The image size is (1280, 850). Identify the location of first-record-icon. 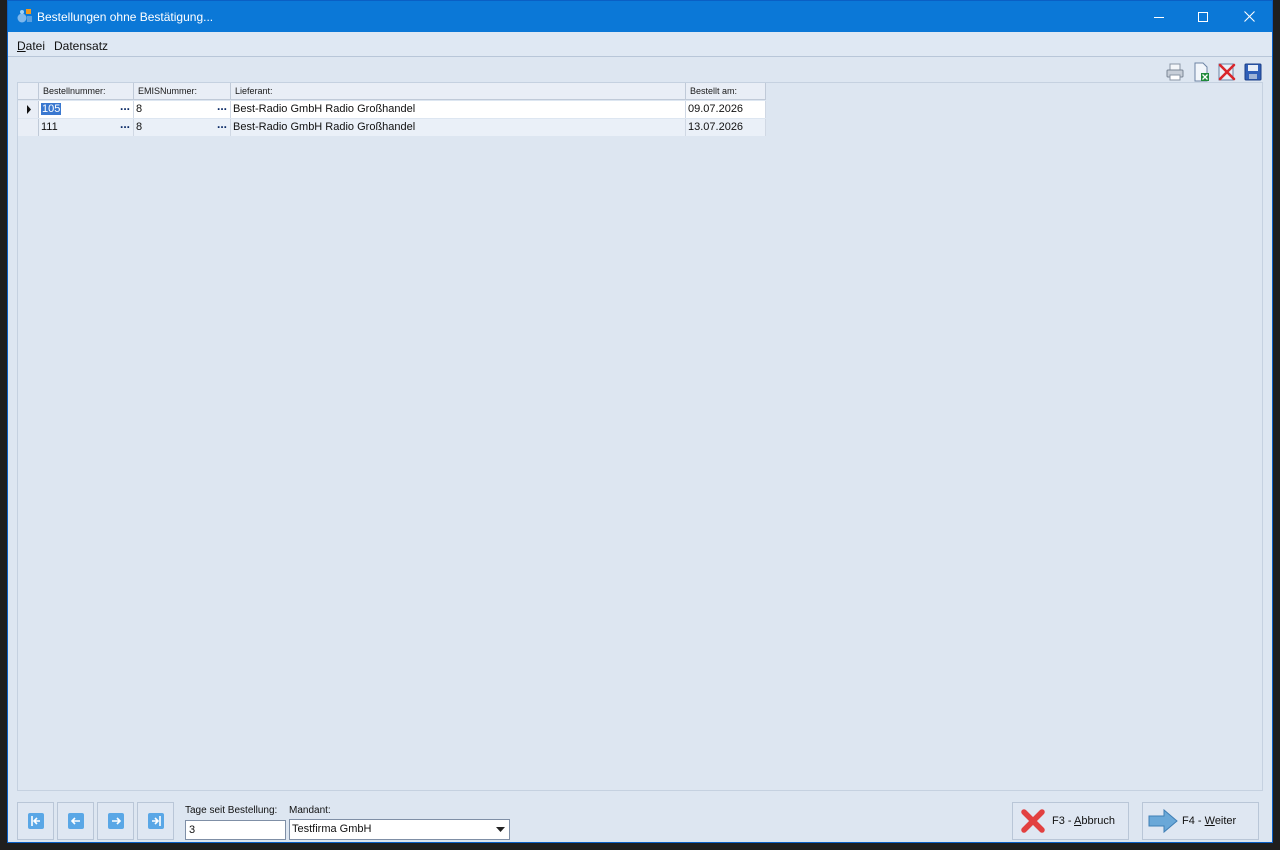
(35, 821).